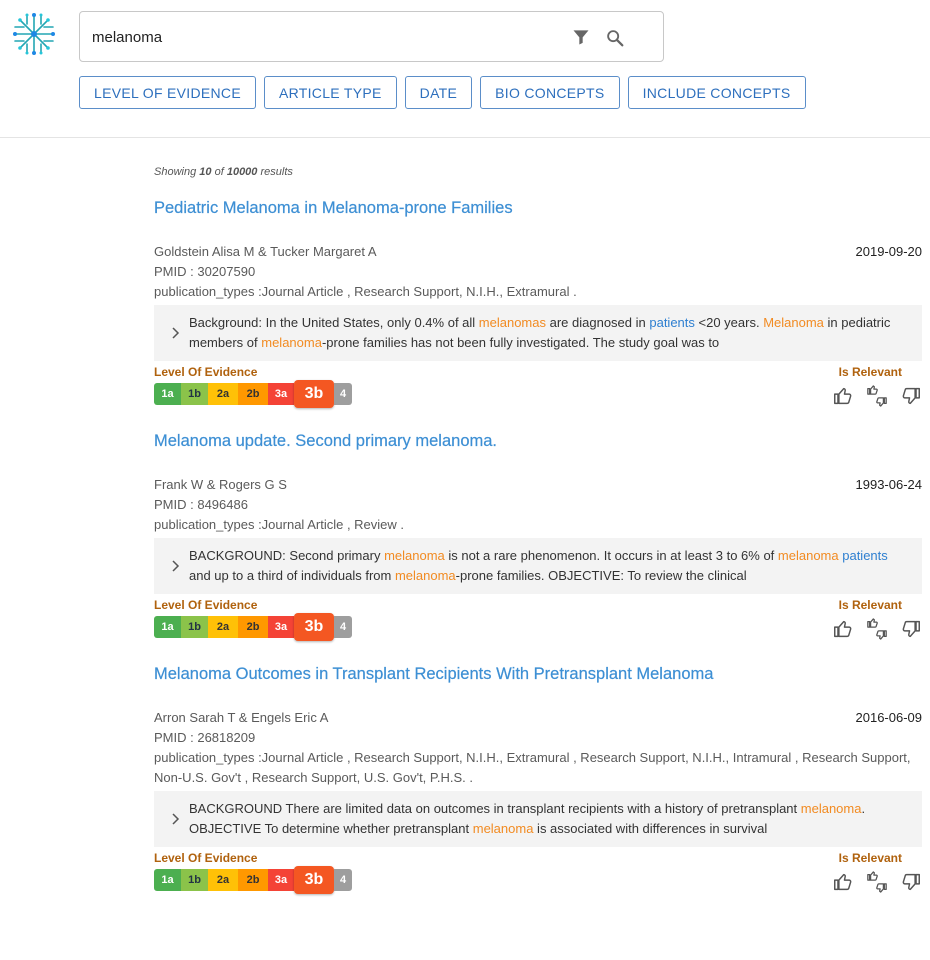  Describe the element at coordinates (598, 322) in the screenshot. I see `abstract-segment: are diagnosed in` at that location.